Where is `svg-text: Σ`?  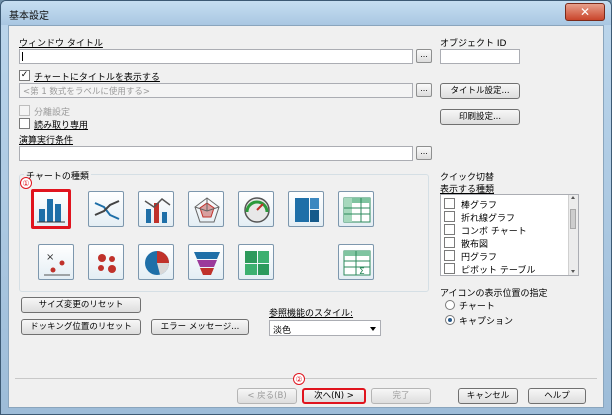 svg-text: Σ is located at coordinates (362, 272).